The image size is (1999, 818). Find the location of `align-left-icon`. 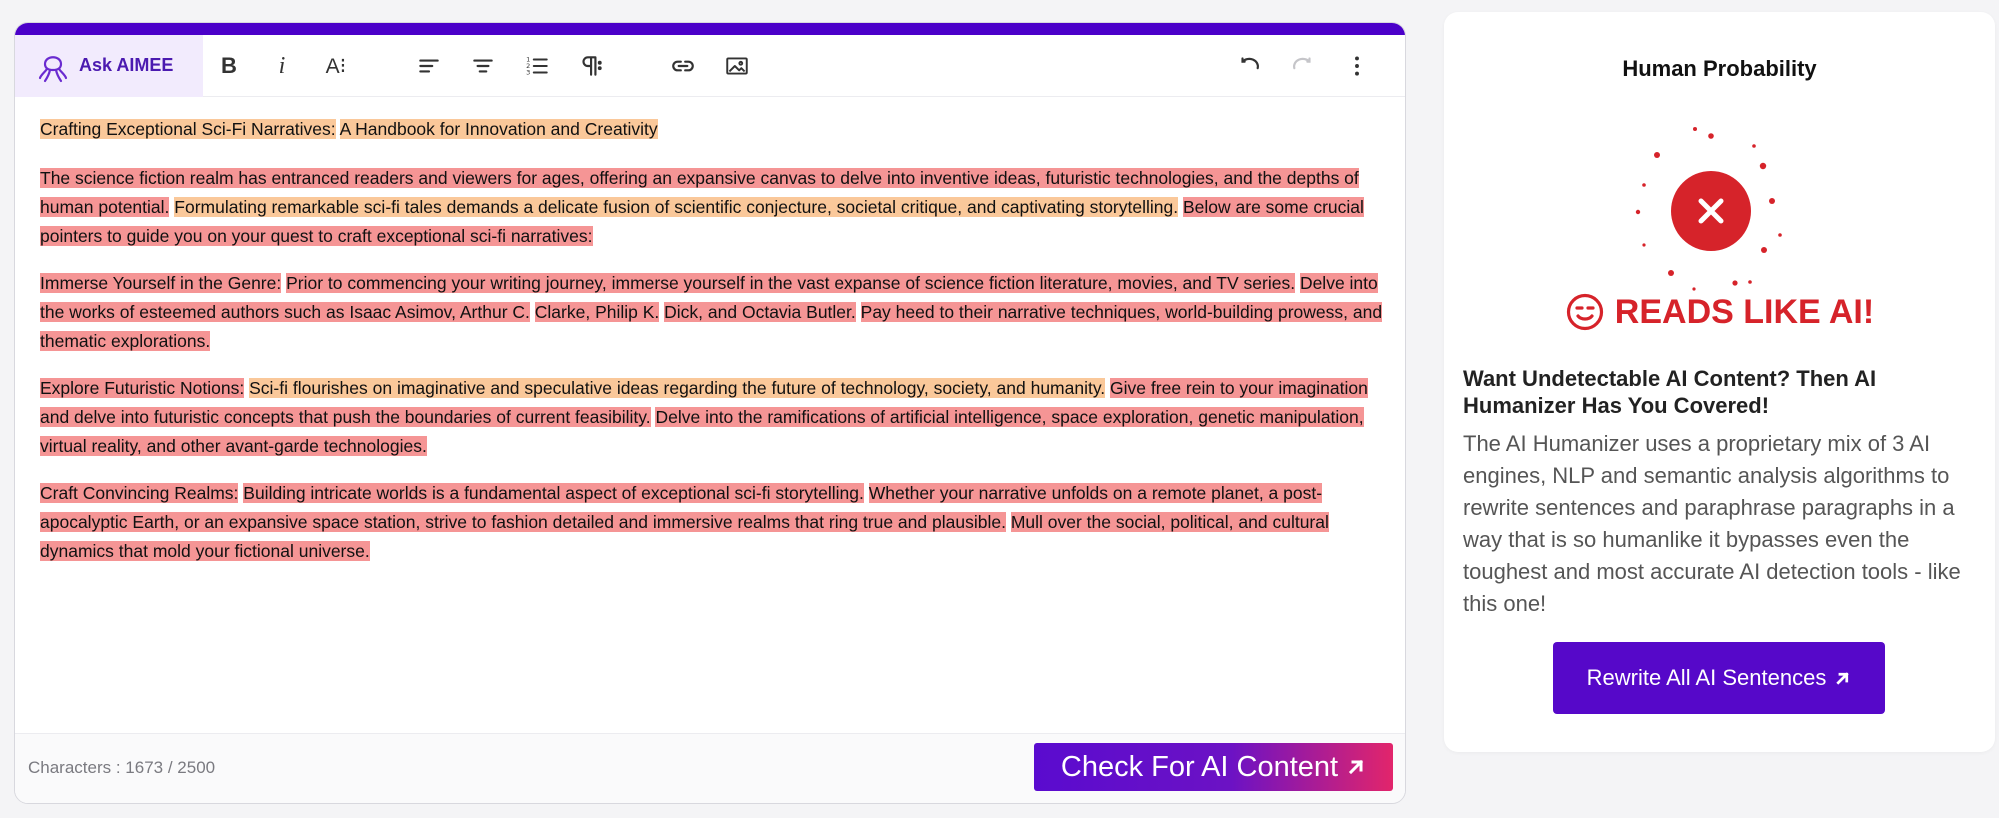

align-left-icon is located at coordinates (429, 66).